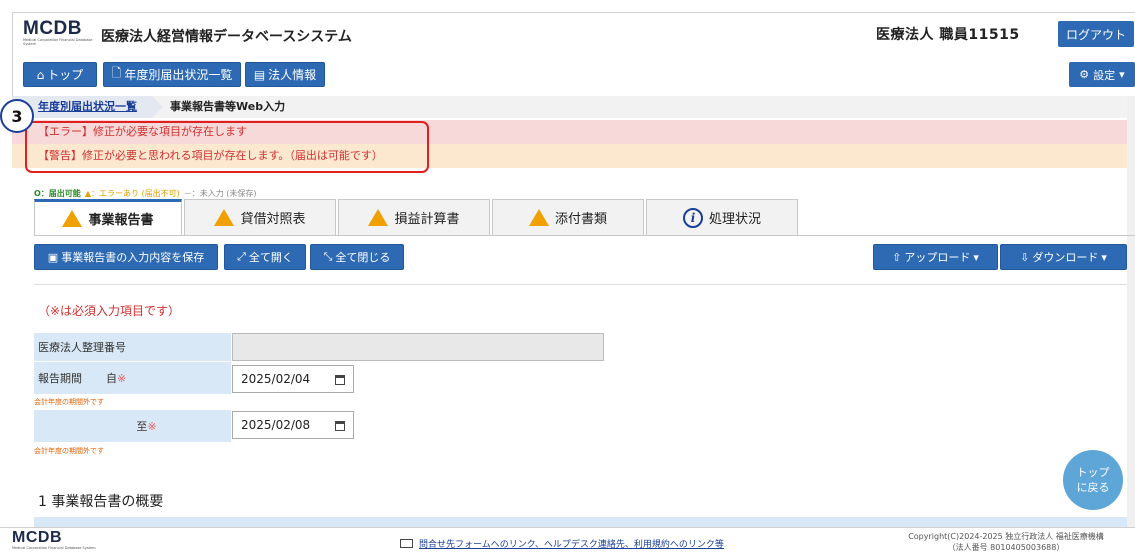 Image resolution: width=1135 pixels, height=557 pixels. I want to click on save-icon: ▣, so click(53, 257).